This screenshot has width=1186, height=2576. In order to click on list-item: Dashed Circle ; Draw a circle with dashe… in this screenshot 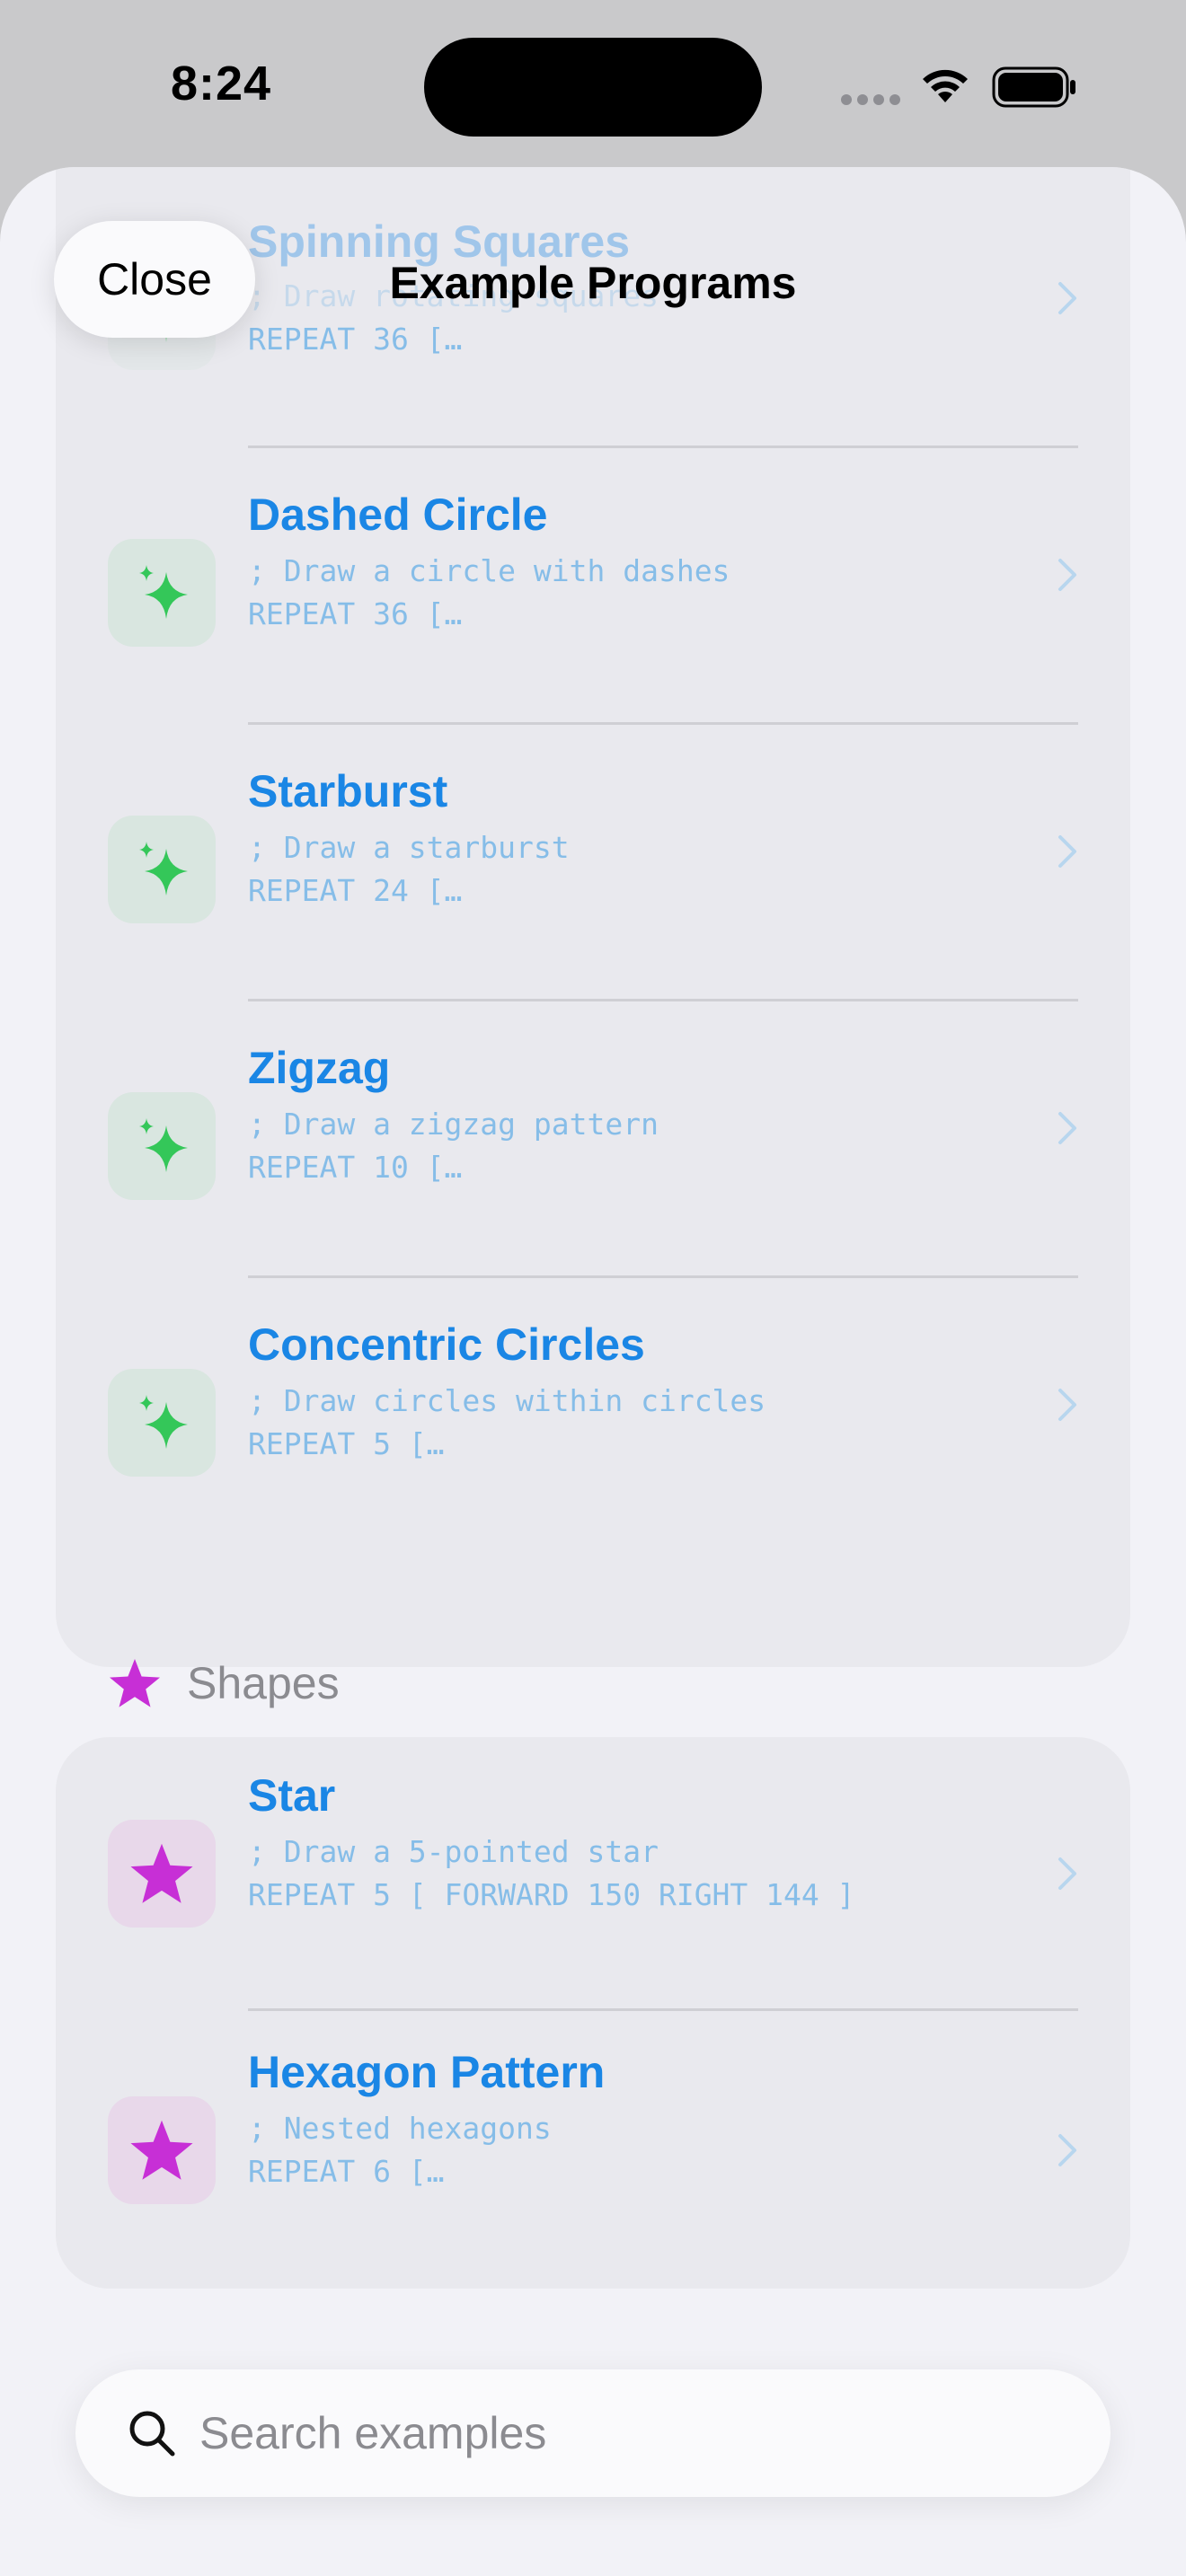, I will do `click(593, 587)`.